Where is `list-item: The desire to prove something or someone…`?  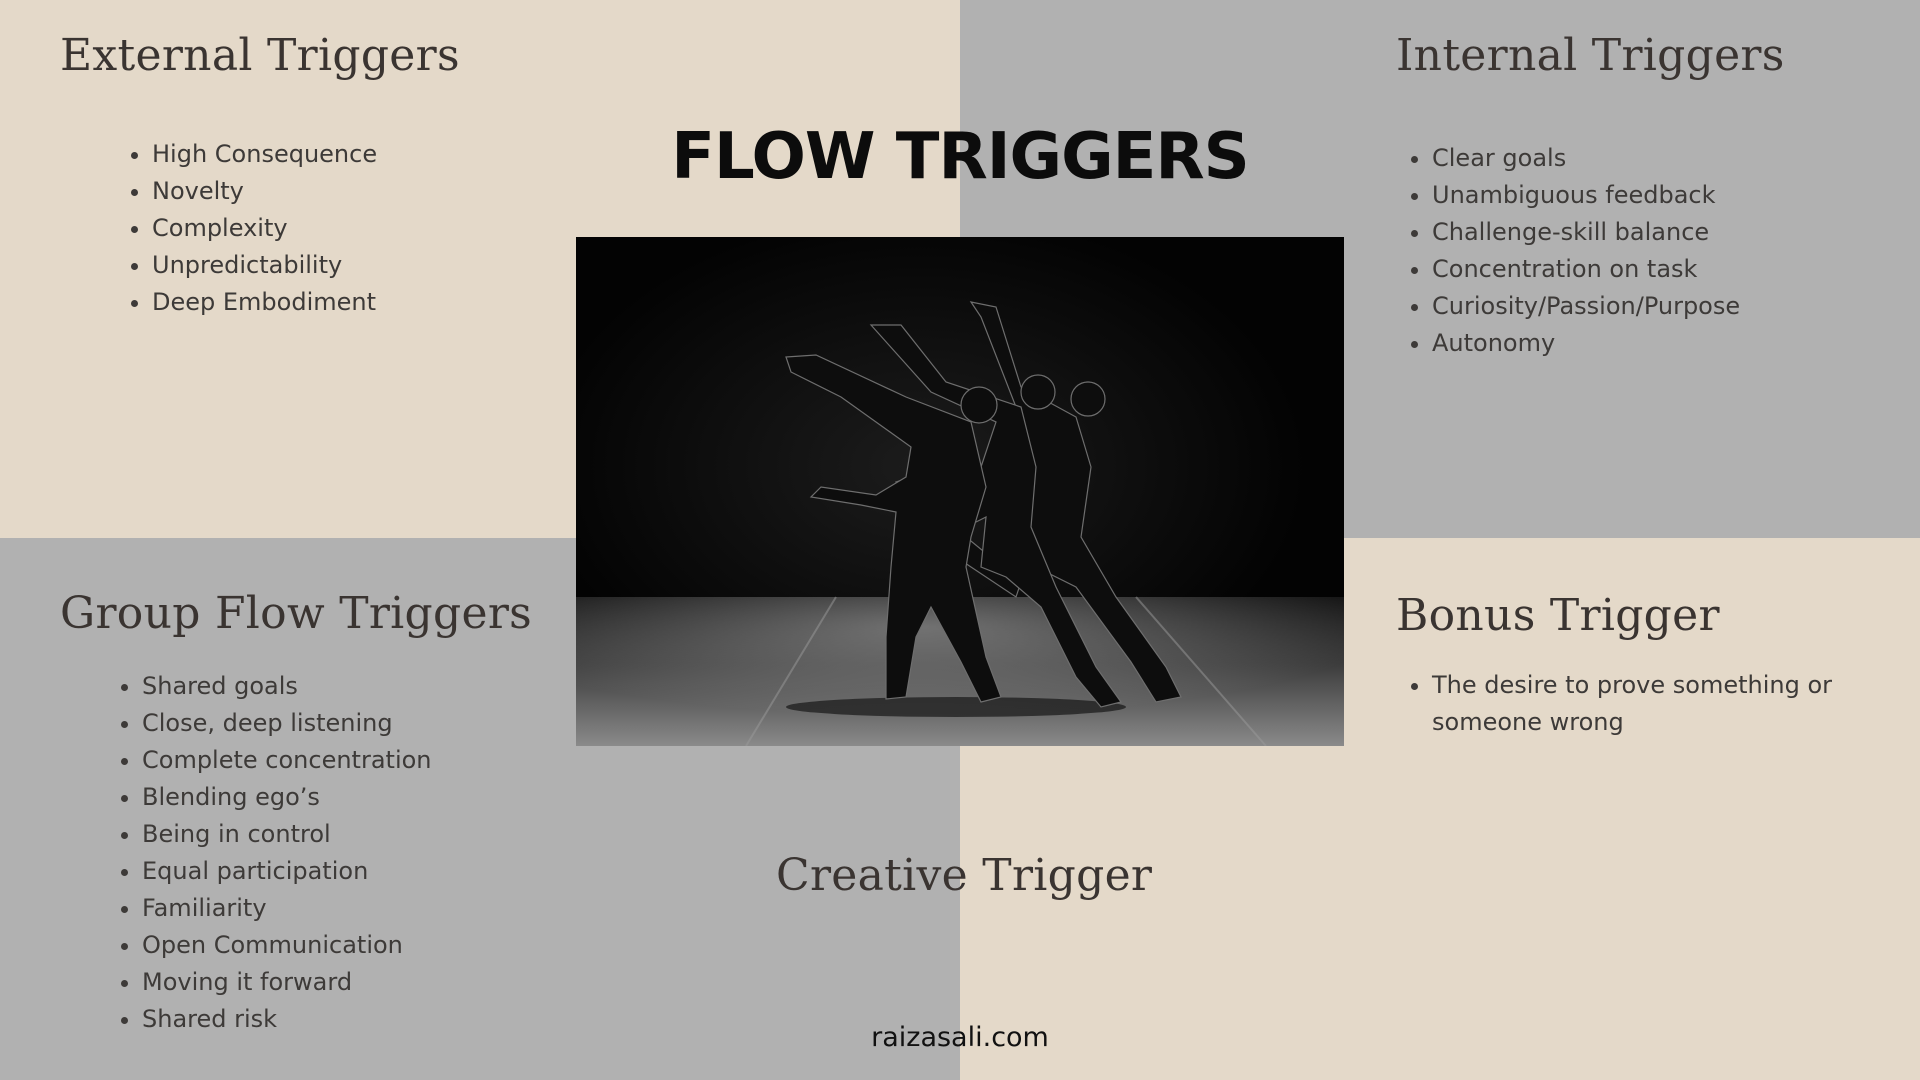 list-item: The desire to prove something or someone… is located at coordinates (1642, 704).